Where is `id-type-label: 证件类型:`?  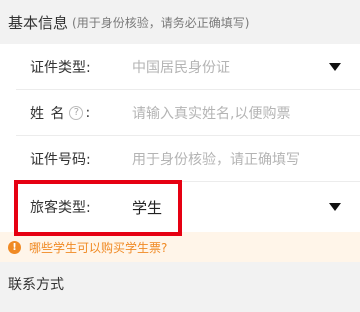 id-type-label: 证件类型: is located at coordinates (81, 67).